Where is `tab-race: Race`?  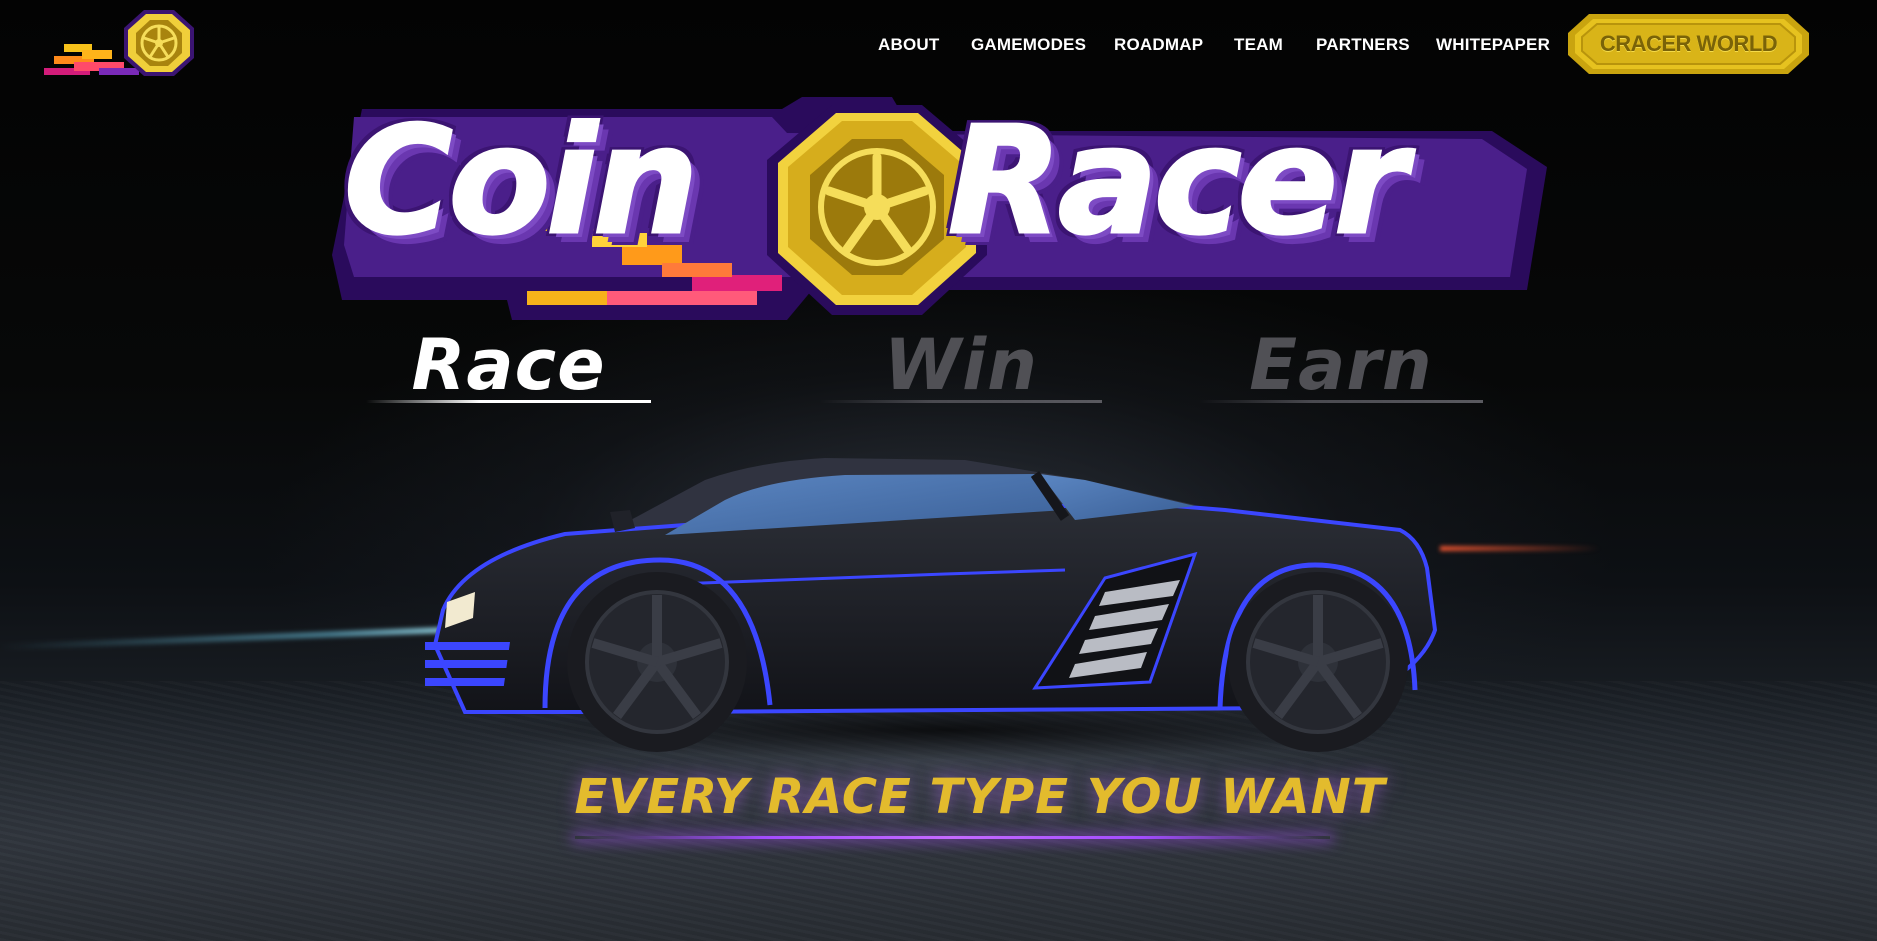 tab-race: Race is located at coordinates (508, 365).